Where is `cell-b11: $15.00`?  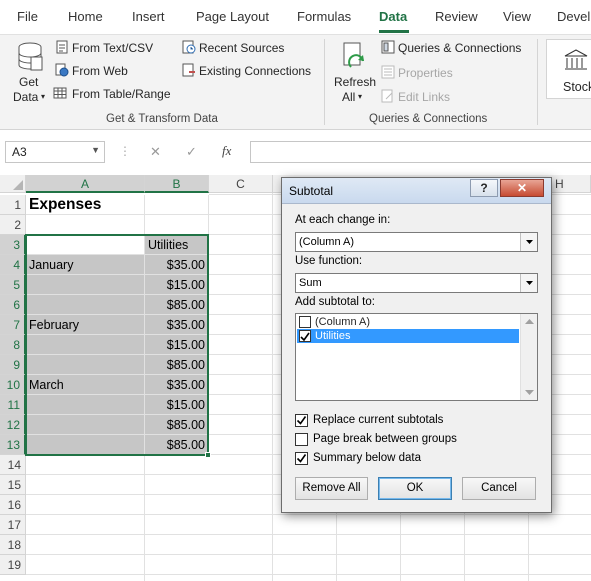 cell-b11: $15.00 is located at coordinates (177, 405).